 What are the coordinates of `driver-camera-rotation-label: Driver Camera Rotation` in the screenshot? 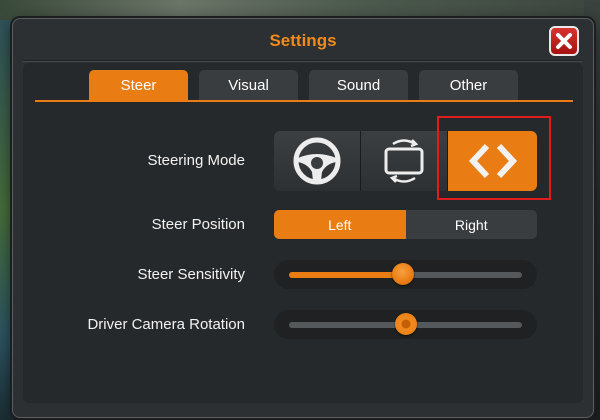 It's located at (166, 324).